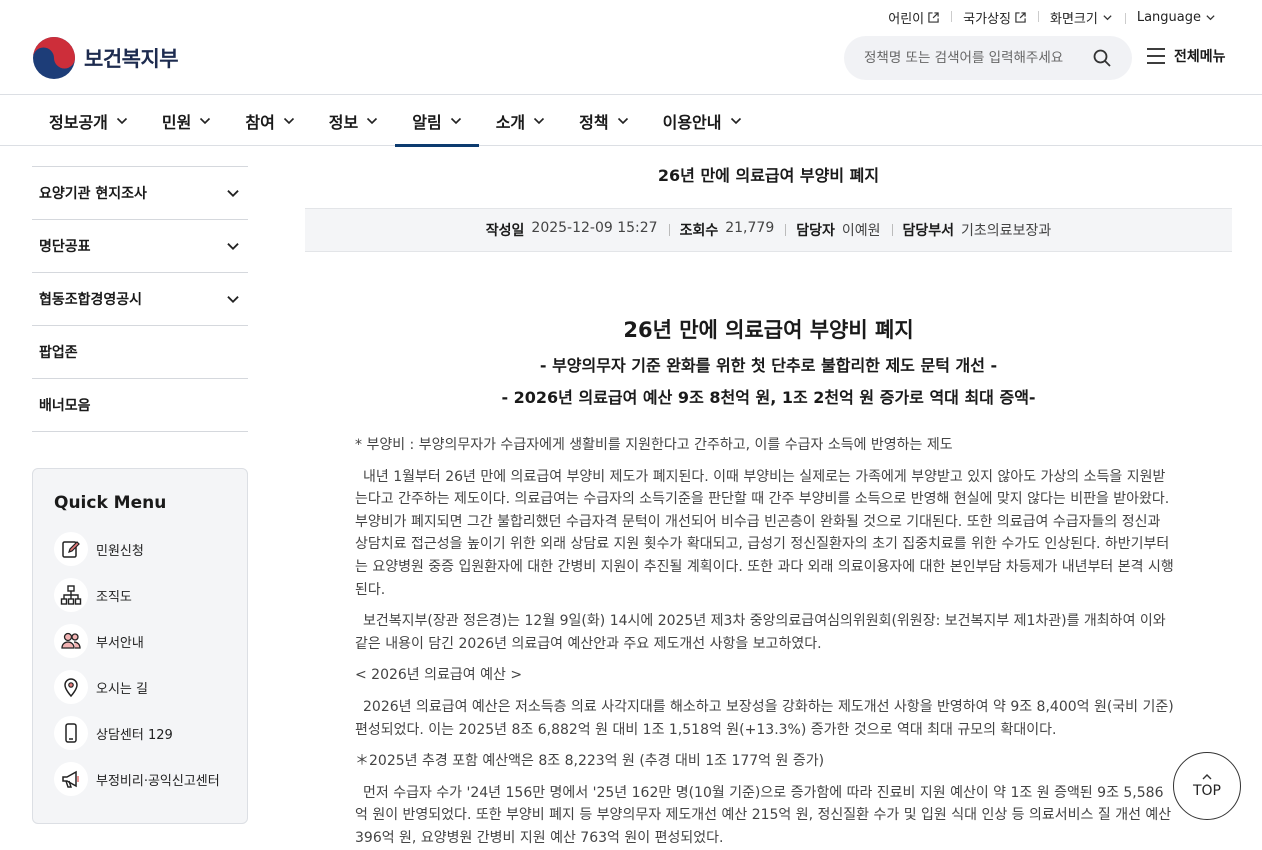 Image resolution: width=1262 pixels, height=850 pixels. What do you see at coordinates (65, 406) in the screenshot?
I see `side-nav-item-label: 배너모음` at bounding box center [65, 406].